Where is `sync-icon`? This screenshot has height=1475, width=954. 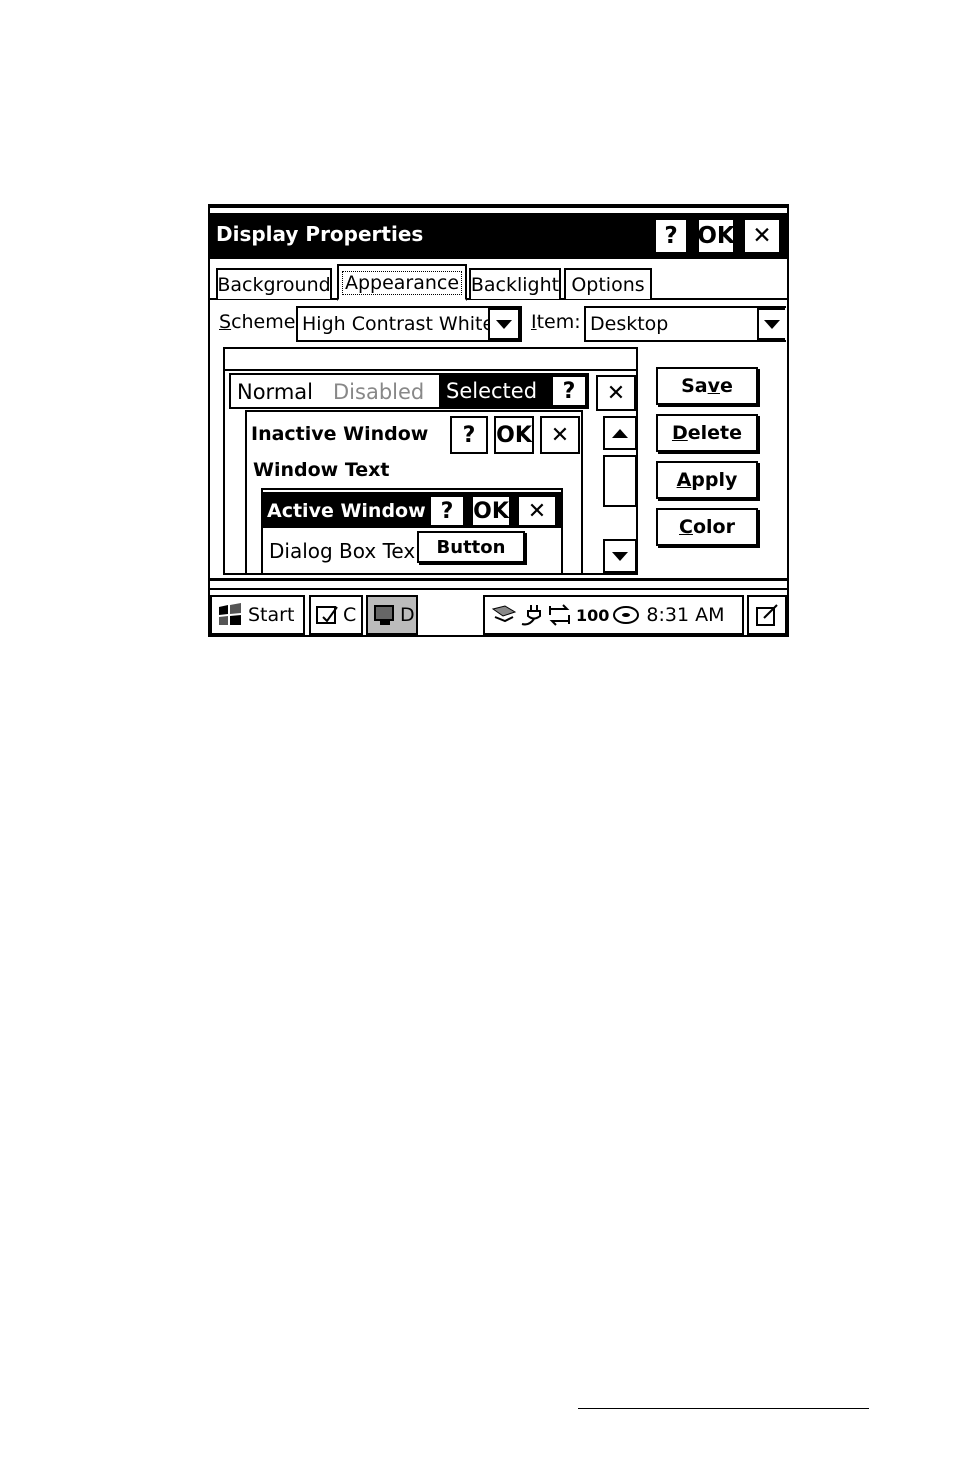
sync-icon is located at coordinates (560, 615).